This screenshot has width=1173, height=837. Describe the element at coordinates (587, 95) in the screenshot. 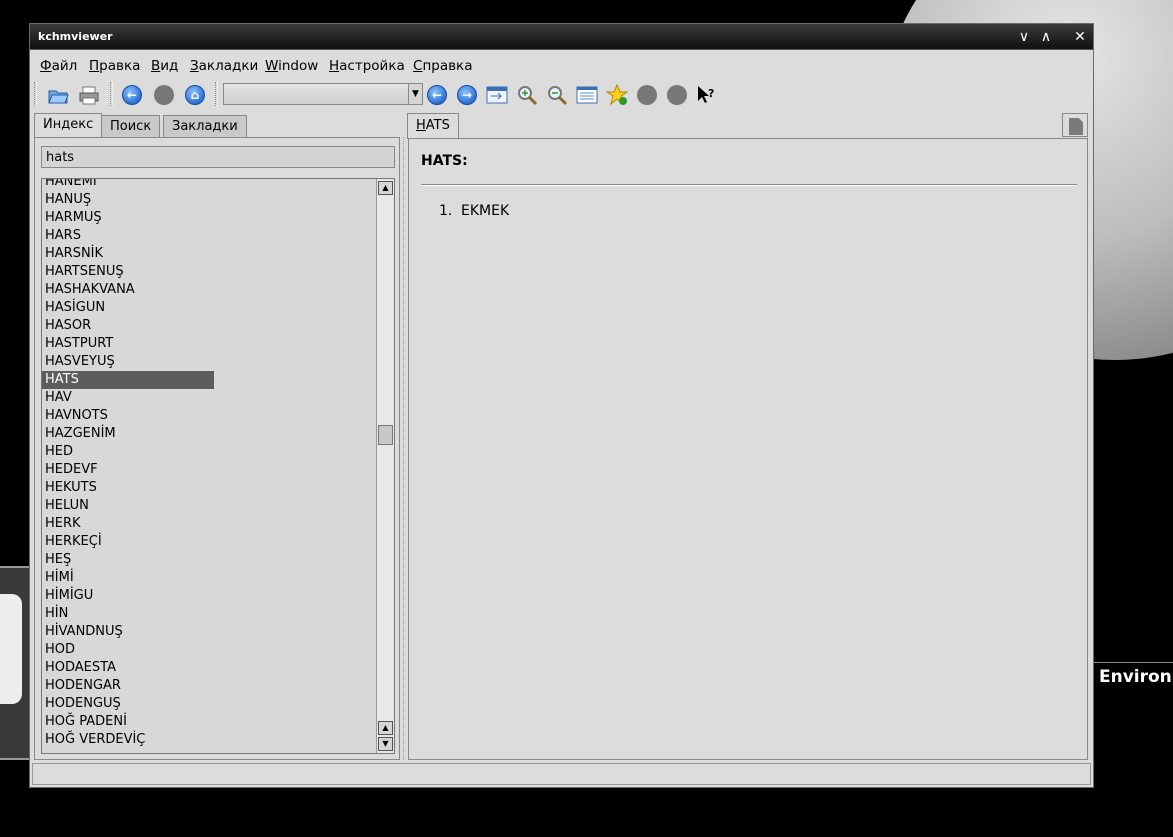

I see `view-source-icon` at that location.